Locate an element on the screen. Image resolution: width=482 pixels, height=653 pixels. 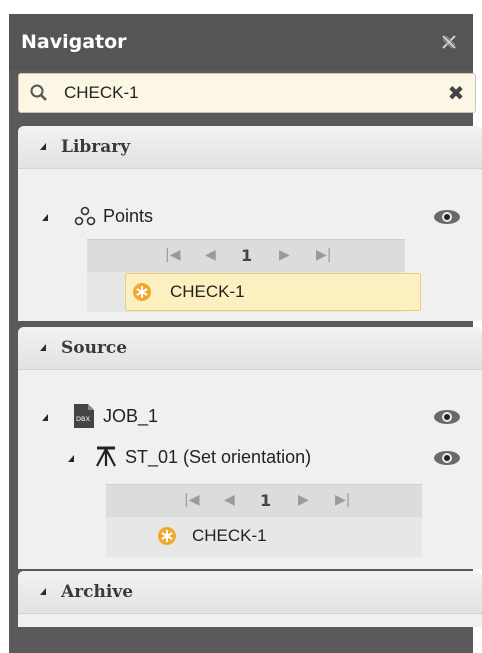
points-label: Points is located at coordinates (128, 216).